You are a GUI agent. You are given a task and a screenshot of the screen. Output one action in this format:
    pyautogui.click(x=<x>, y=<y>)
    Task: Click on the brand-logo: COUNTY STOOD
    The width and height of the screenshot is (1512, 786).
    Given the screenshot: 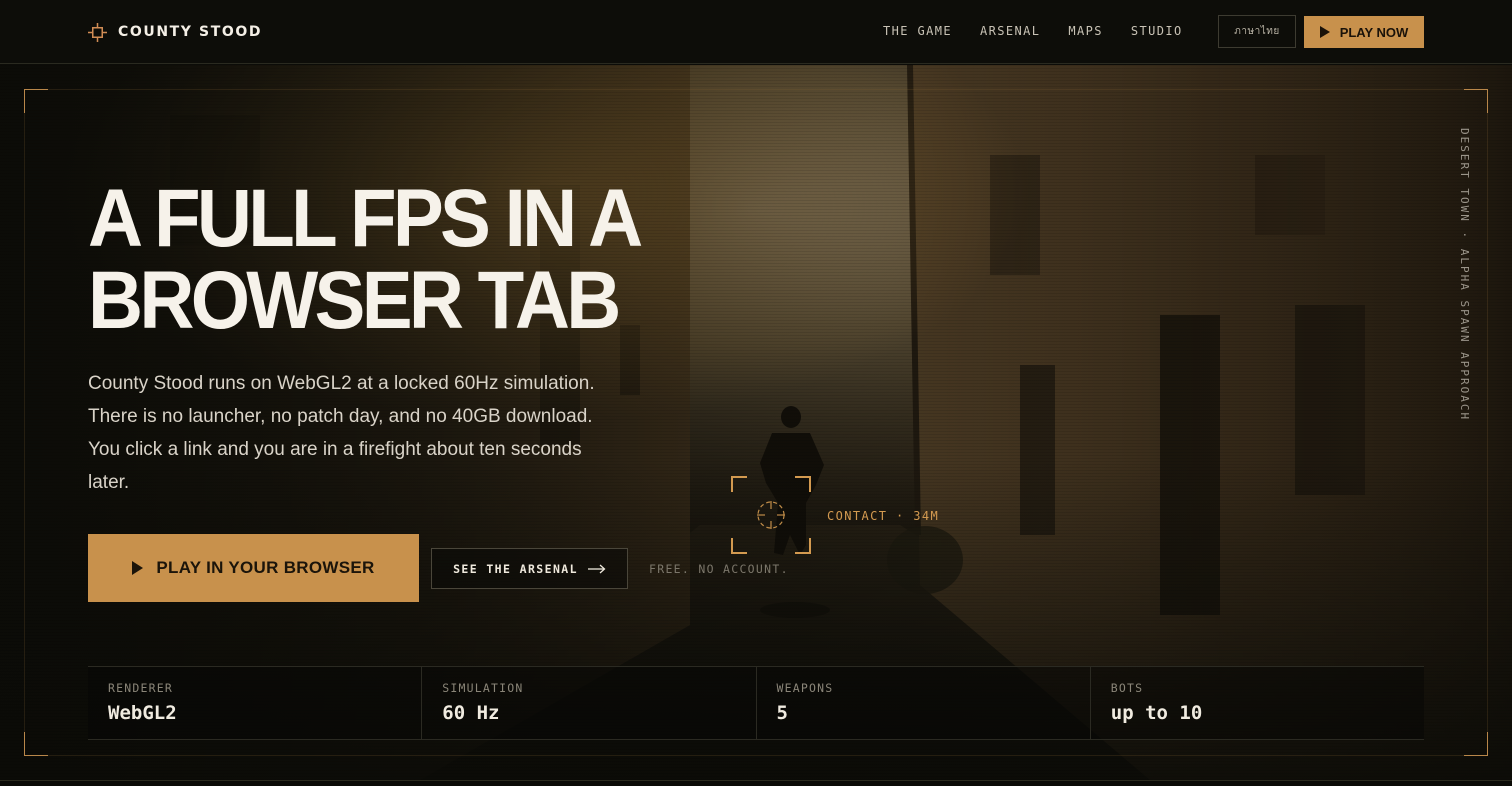 What is the action you would take?
    pyautogui.click(x=175, y=32)
    